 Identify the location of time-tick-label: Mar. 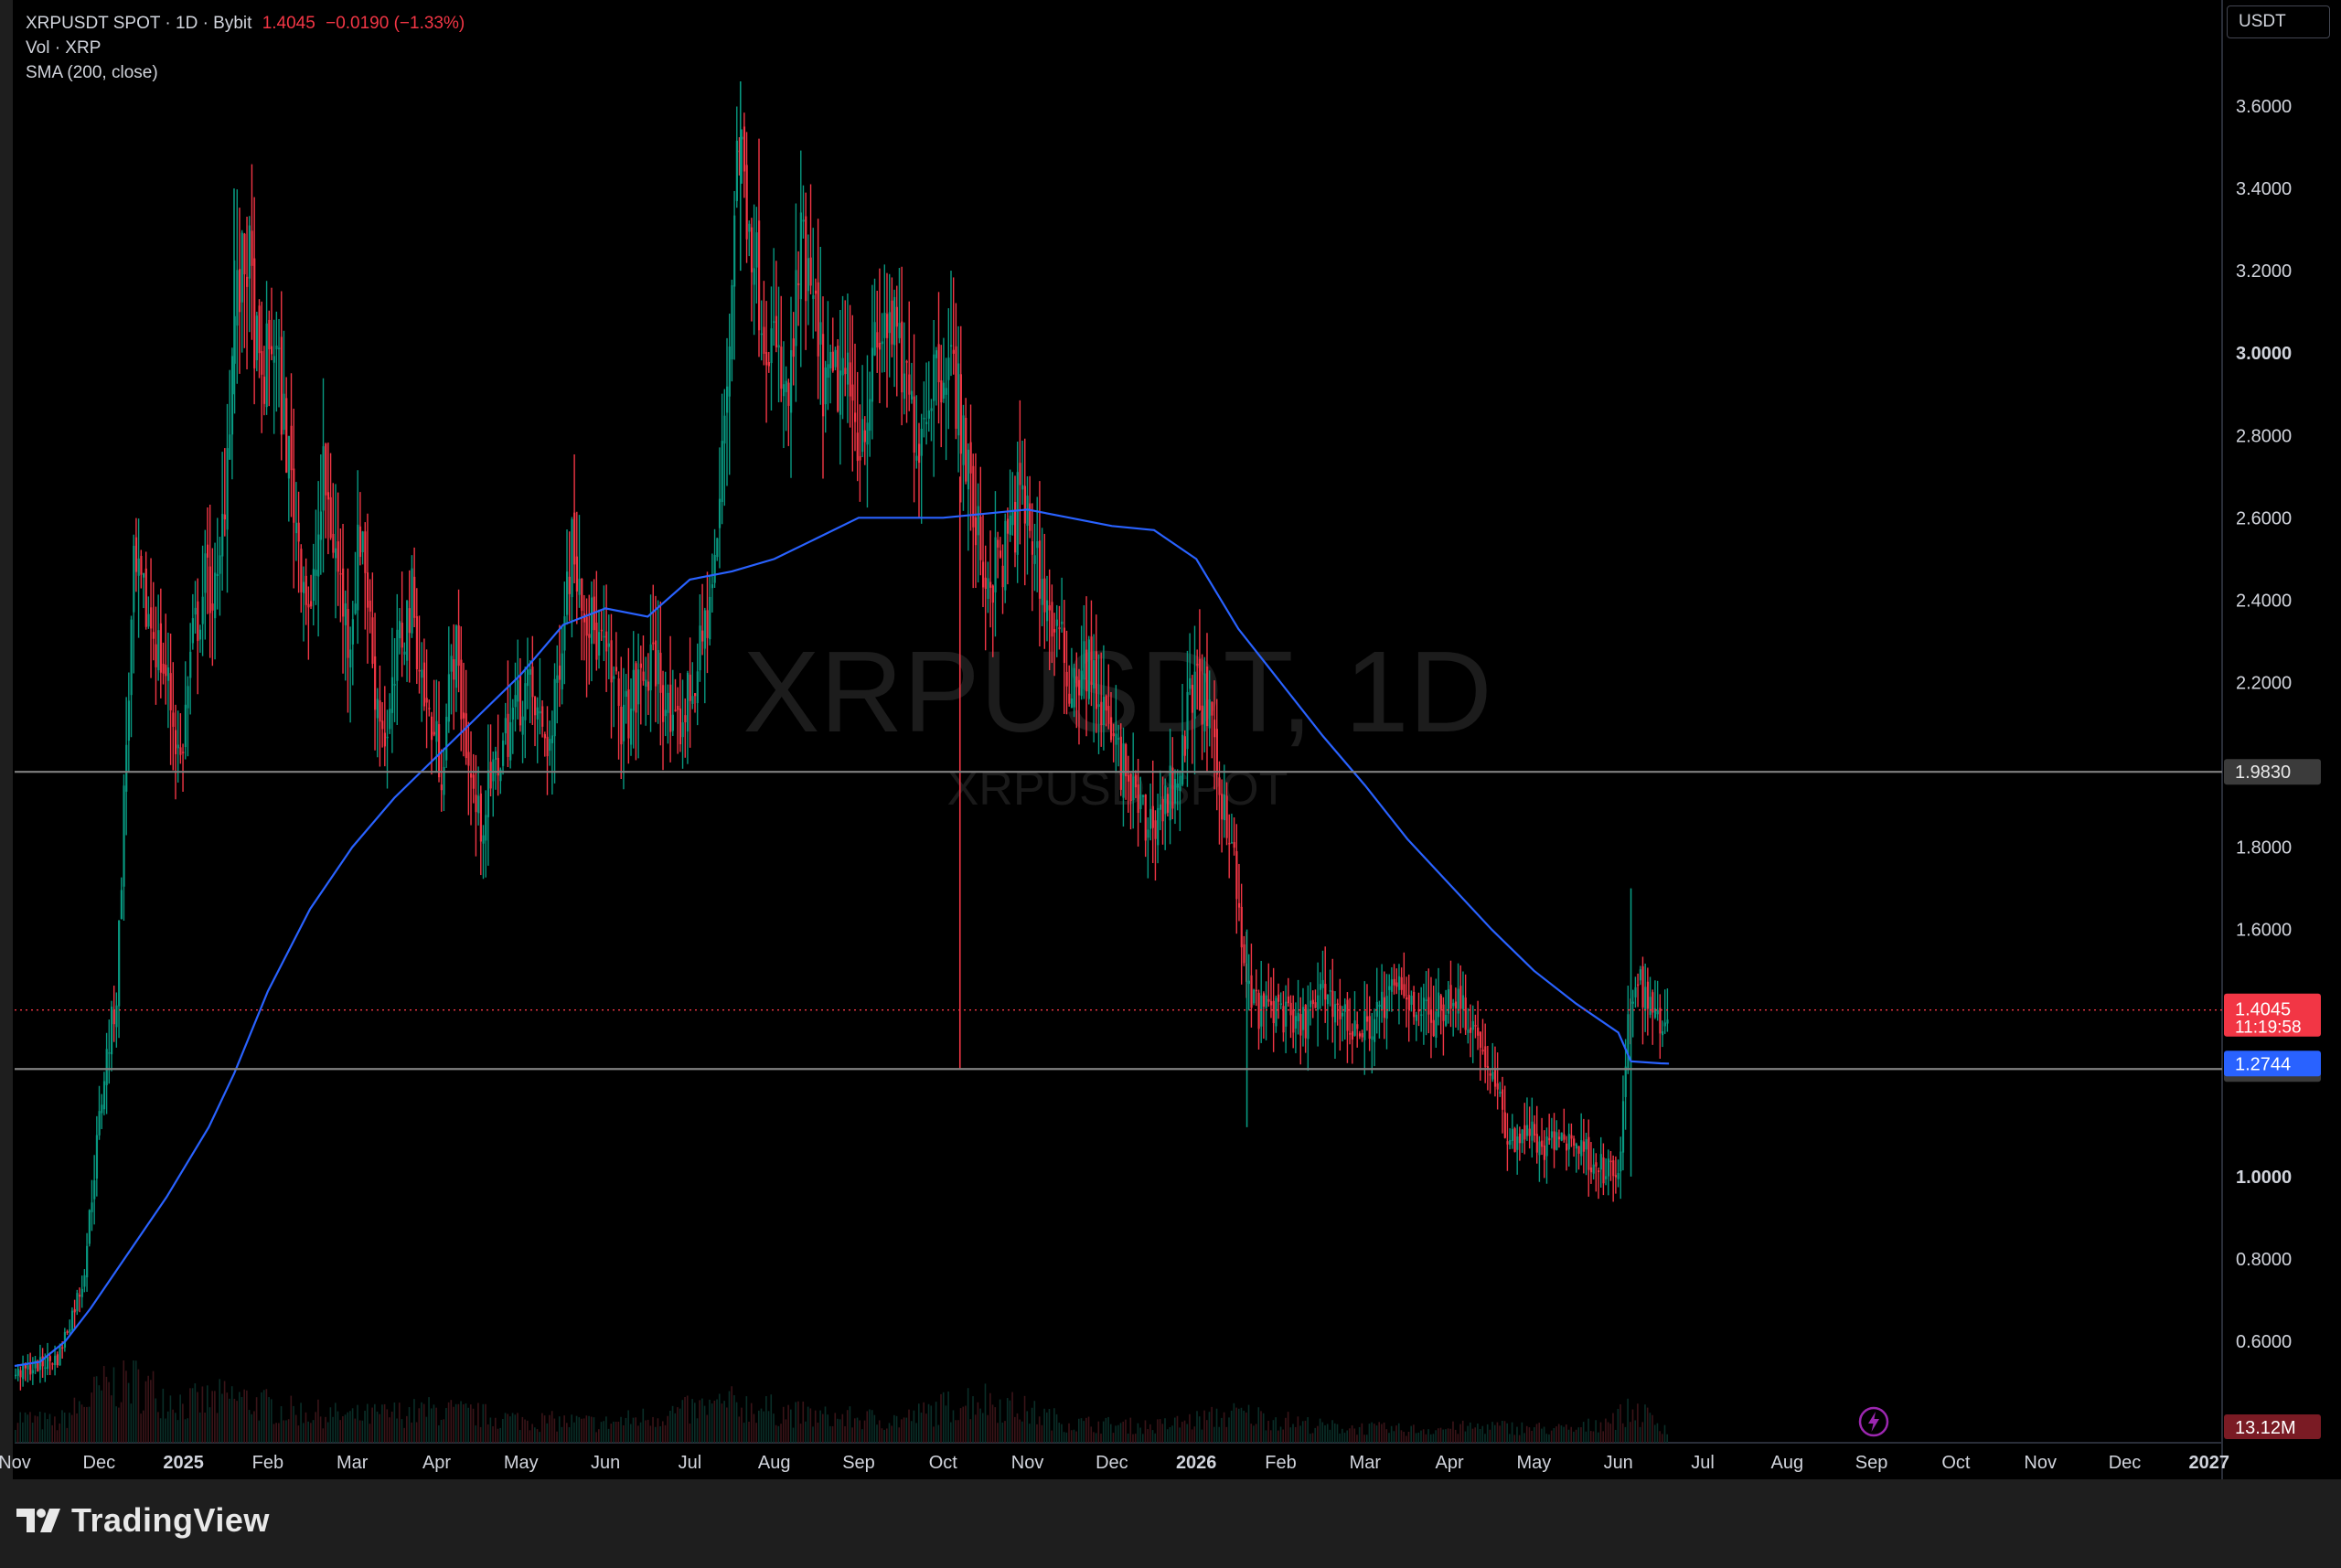
(353, 1463).